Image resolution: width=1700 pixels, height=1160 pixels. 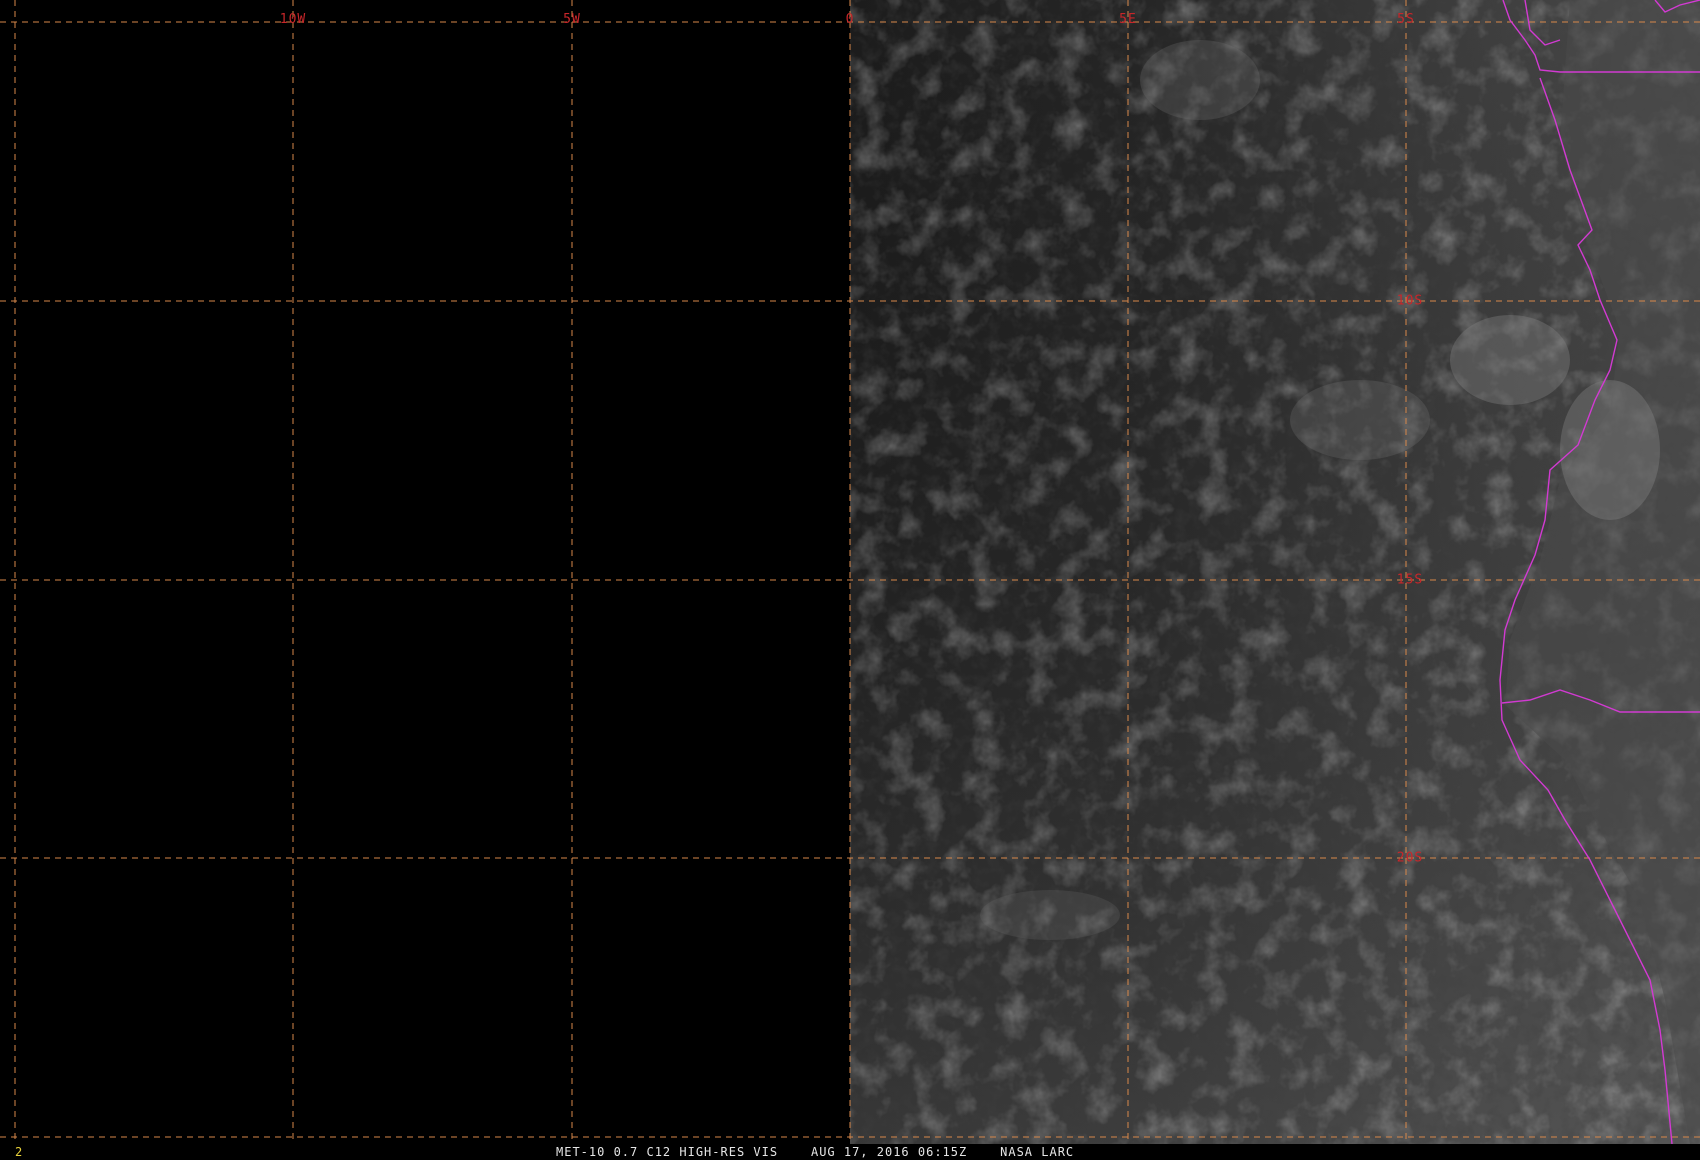 I want to click on latitude-label: 15S, so click(x=1410, y=580).